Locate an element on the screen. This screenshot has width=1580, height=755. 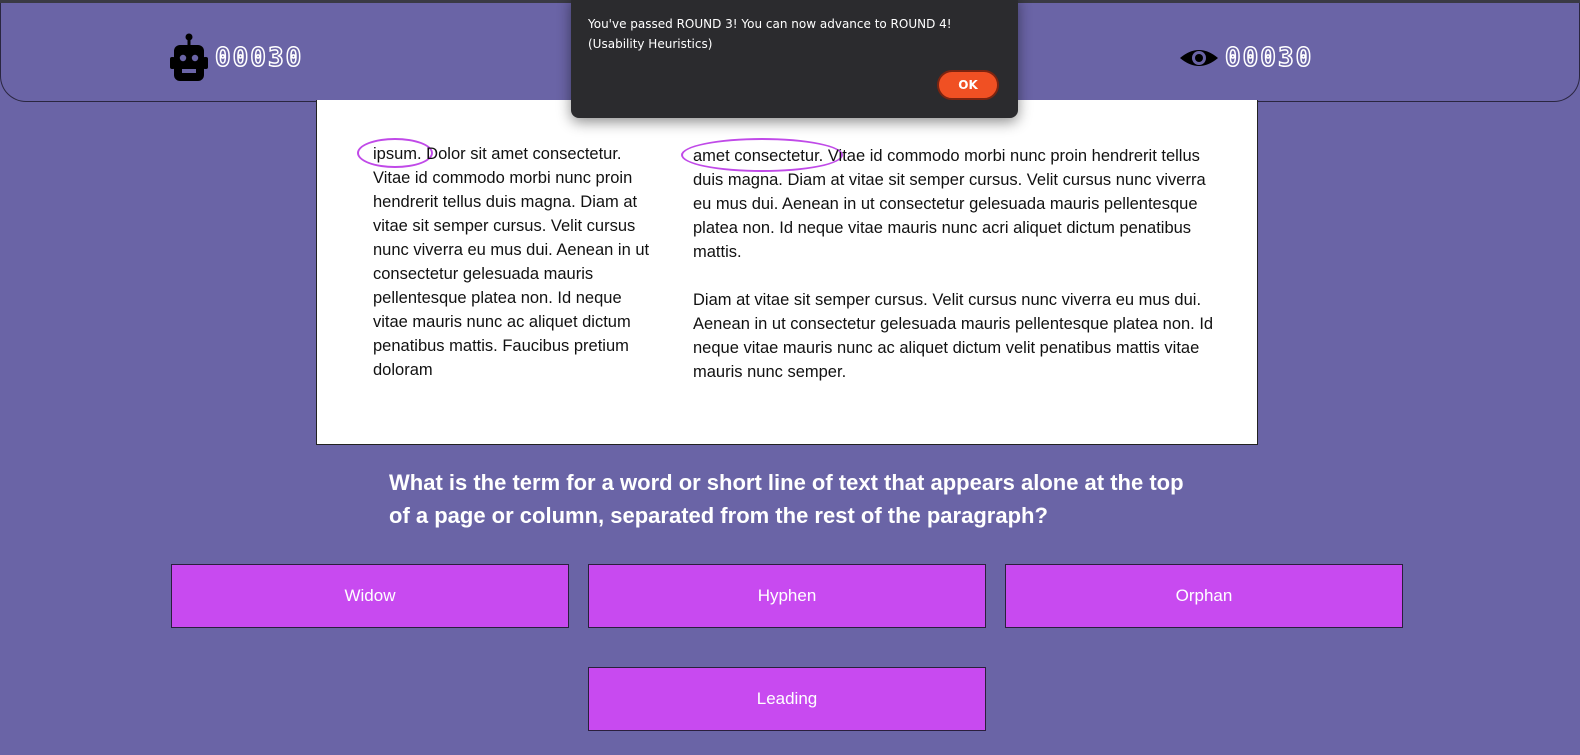
answer-button-hyphen: Hyphen is located at coordinates (787, 596).